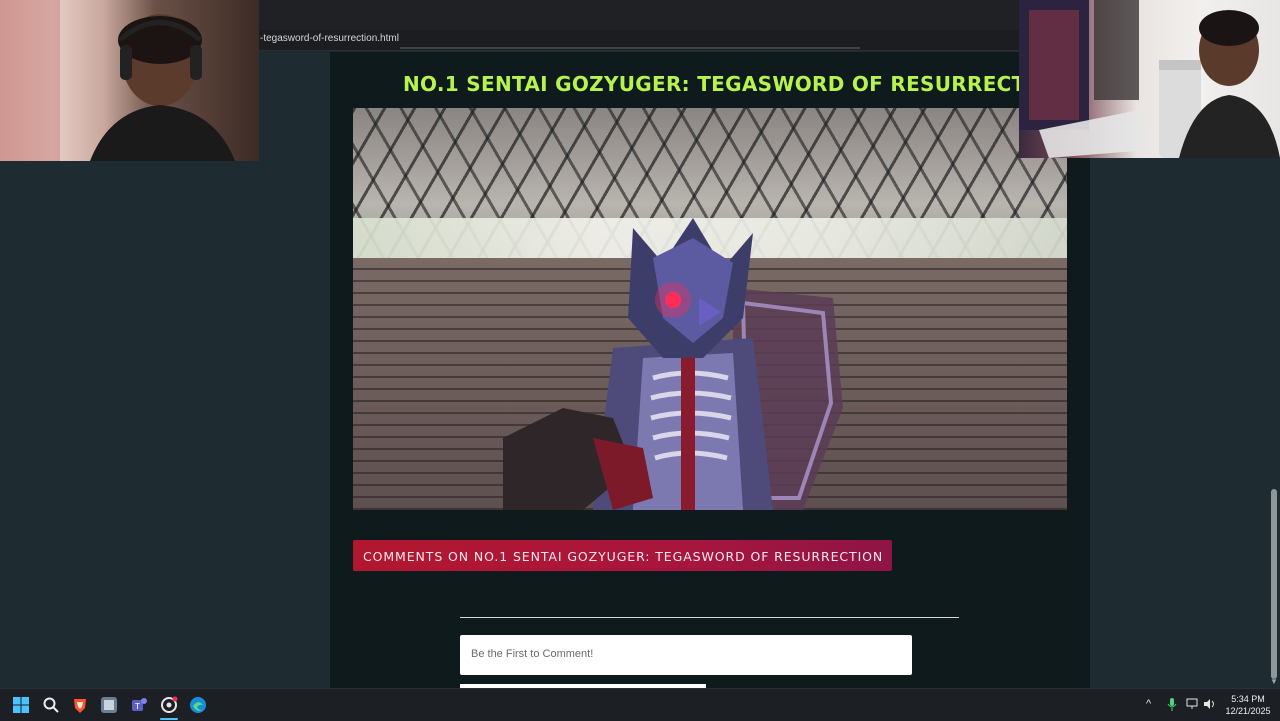 The height and width of the screenshot is (721, 1280). I want to click on webcam-right-person, so click(1149, 79).